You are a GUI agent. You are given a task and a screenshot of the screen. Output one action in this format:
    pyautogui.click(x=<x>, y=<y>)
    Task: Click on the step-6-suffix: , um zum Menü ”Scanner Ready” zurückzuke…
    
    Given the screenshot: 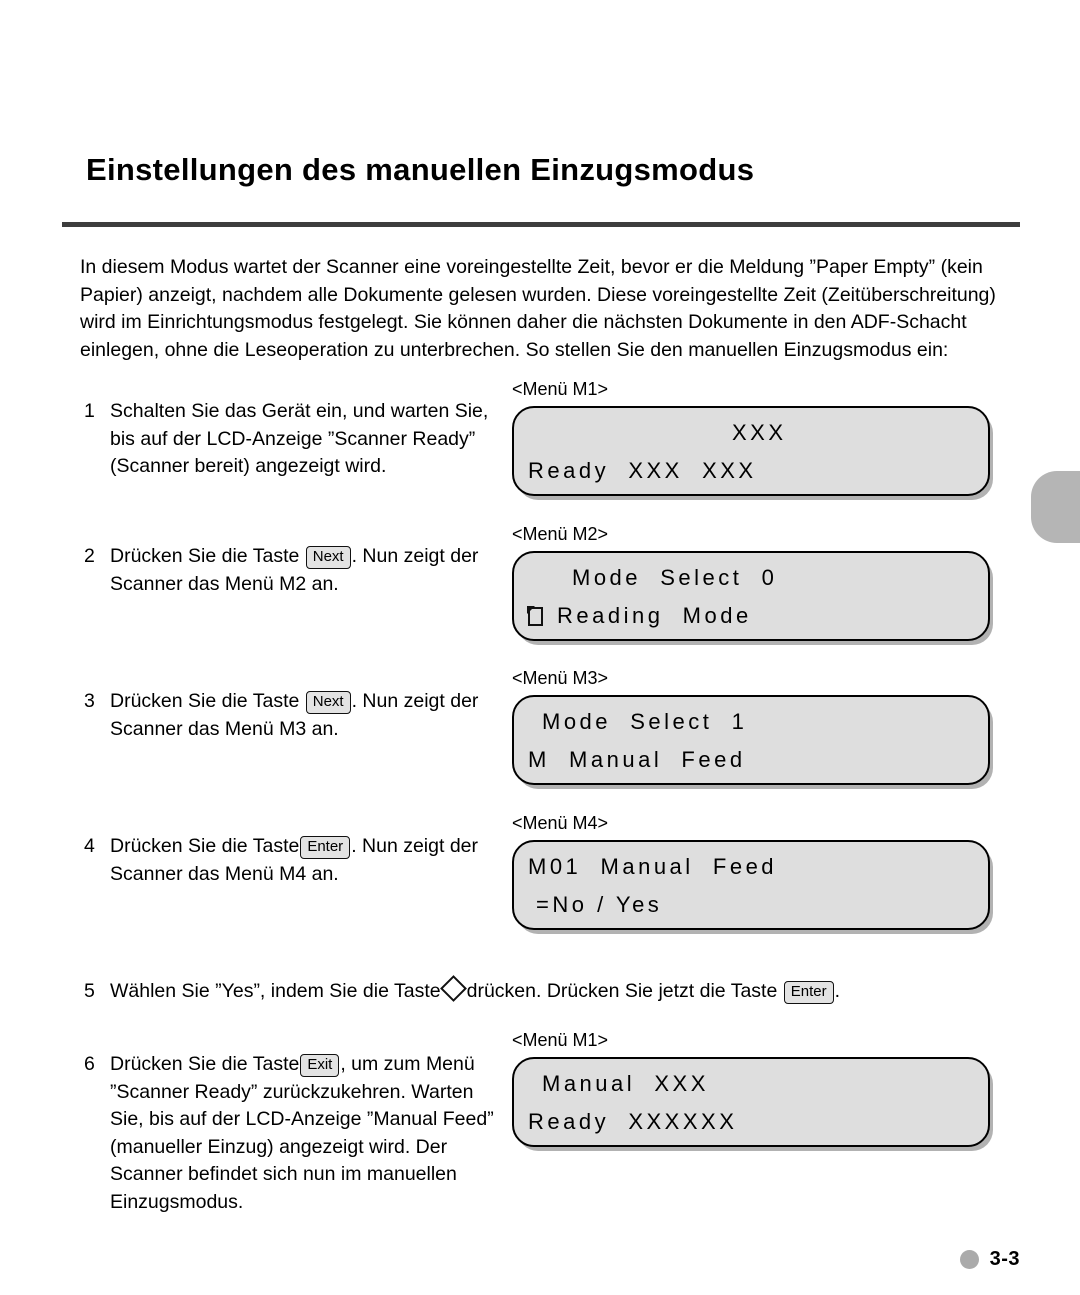 What is the action you would take?
    pyautogui.click(x=302, y=1133)
    